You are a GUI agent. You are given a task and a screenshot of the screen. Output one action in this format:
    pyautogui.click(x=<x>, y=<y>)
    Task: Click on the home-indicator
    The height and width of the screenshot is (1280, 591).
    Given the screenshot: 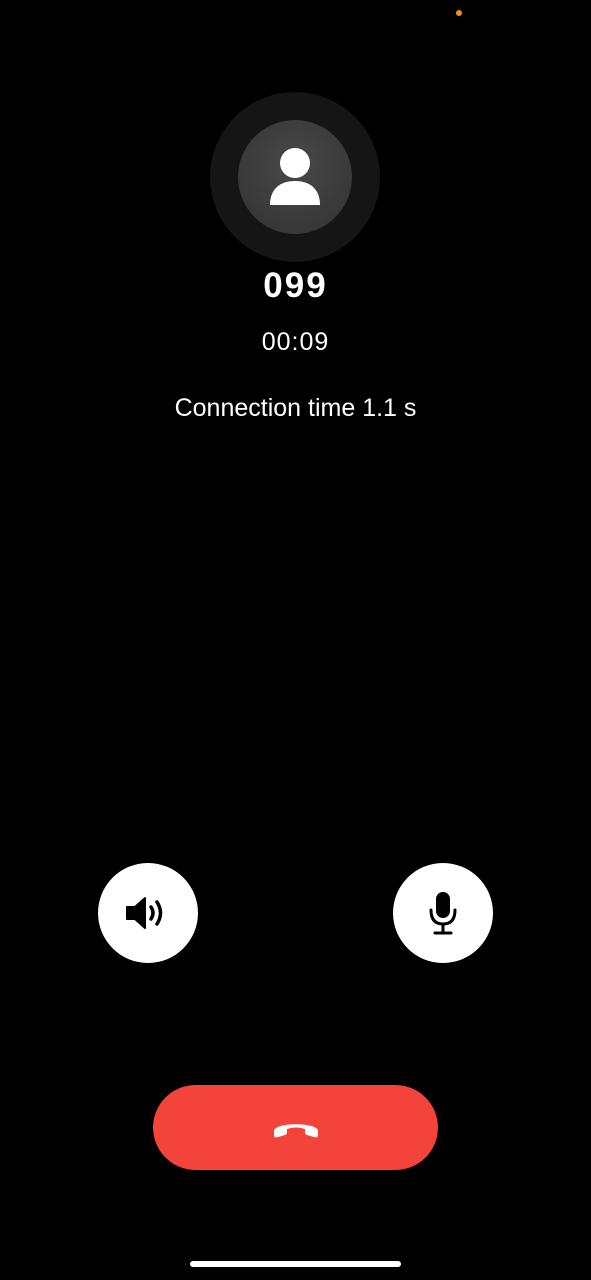 What is the action you would take?
    pyautogui.click(x=295, y=1264)
    